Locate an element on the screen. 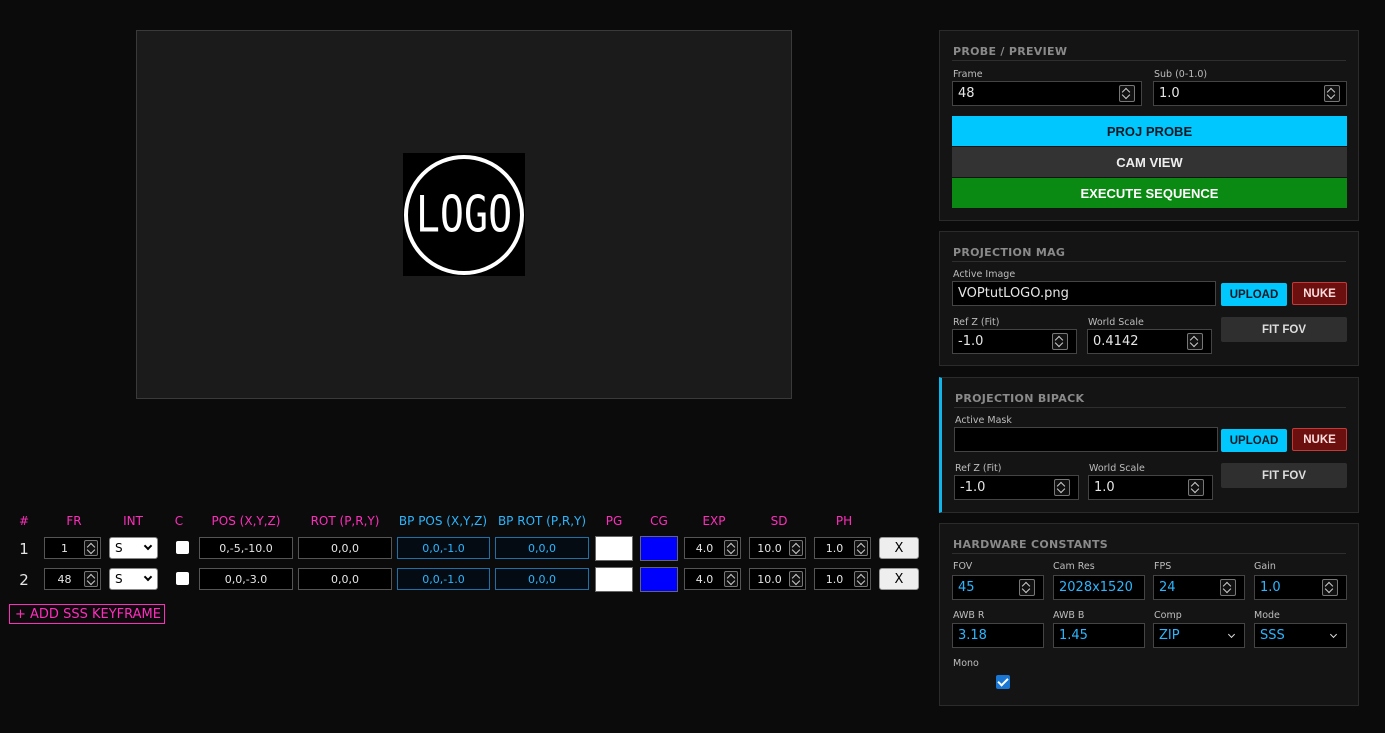 The width and height of the screenshot is (1385, 733). cam-res-input: 2028x1520 is located at coordinates (1099, 587).